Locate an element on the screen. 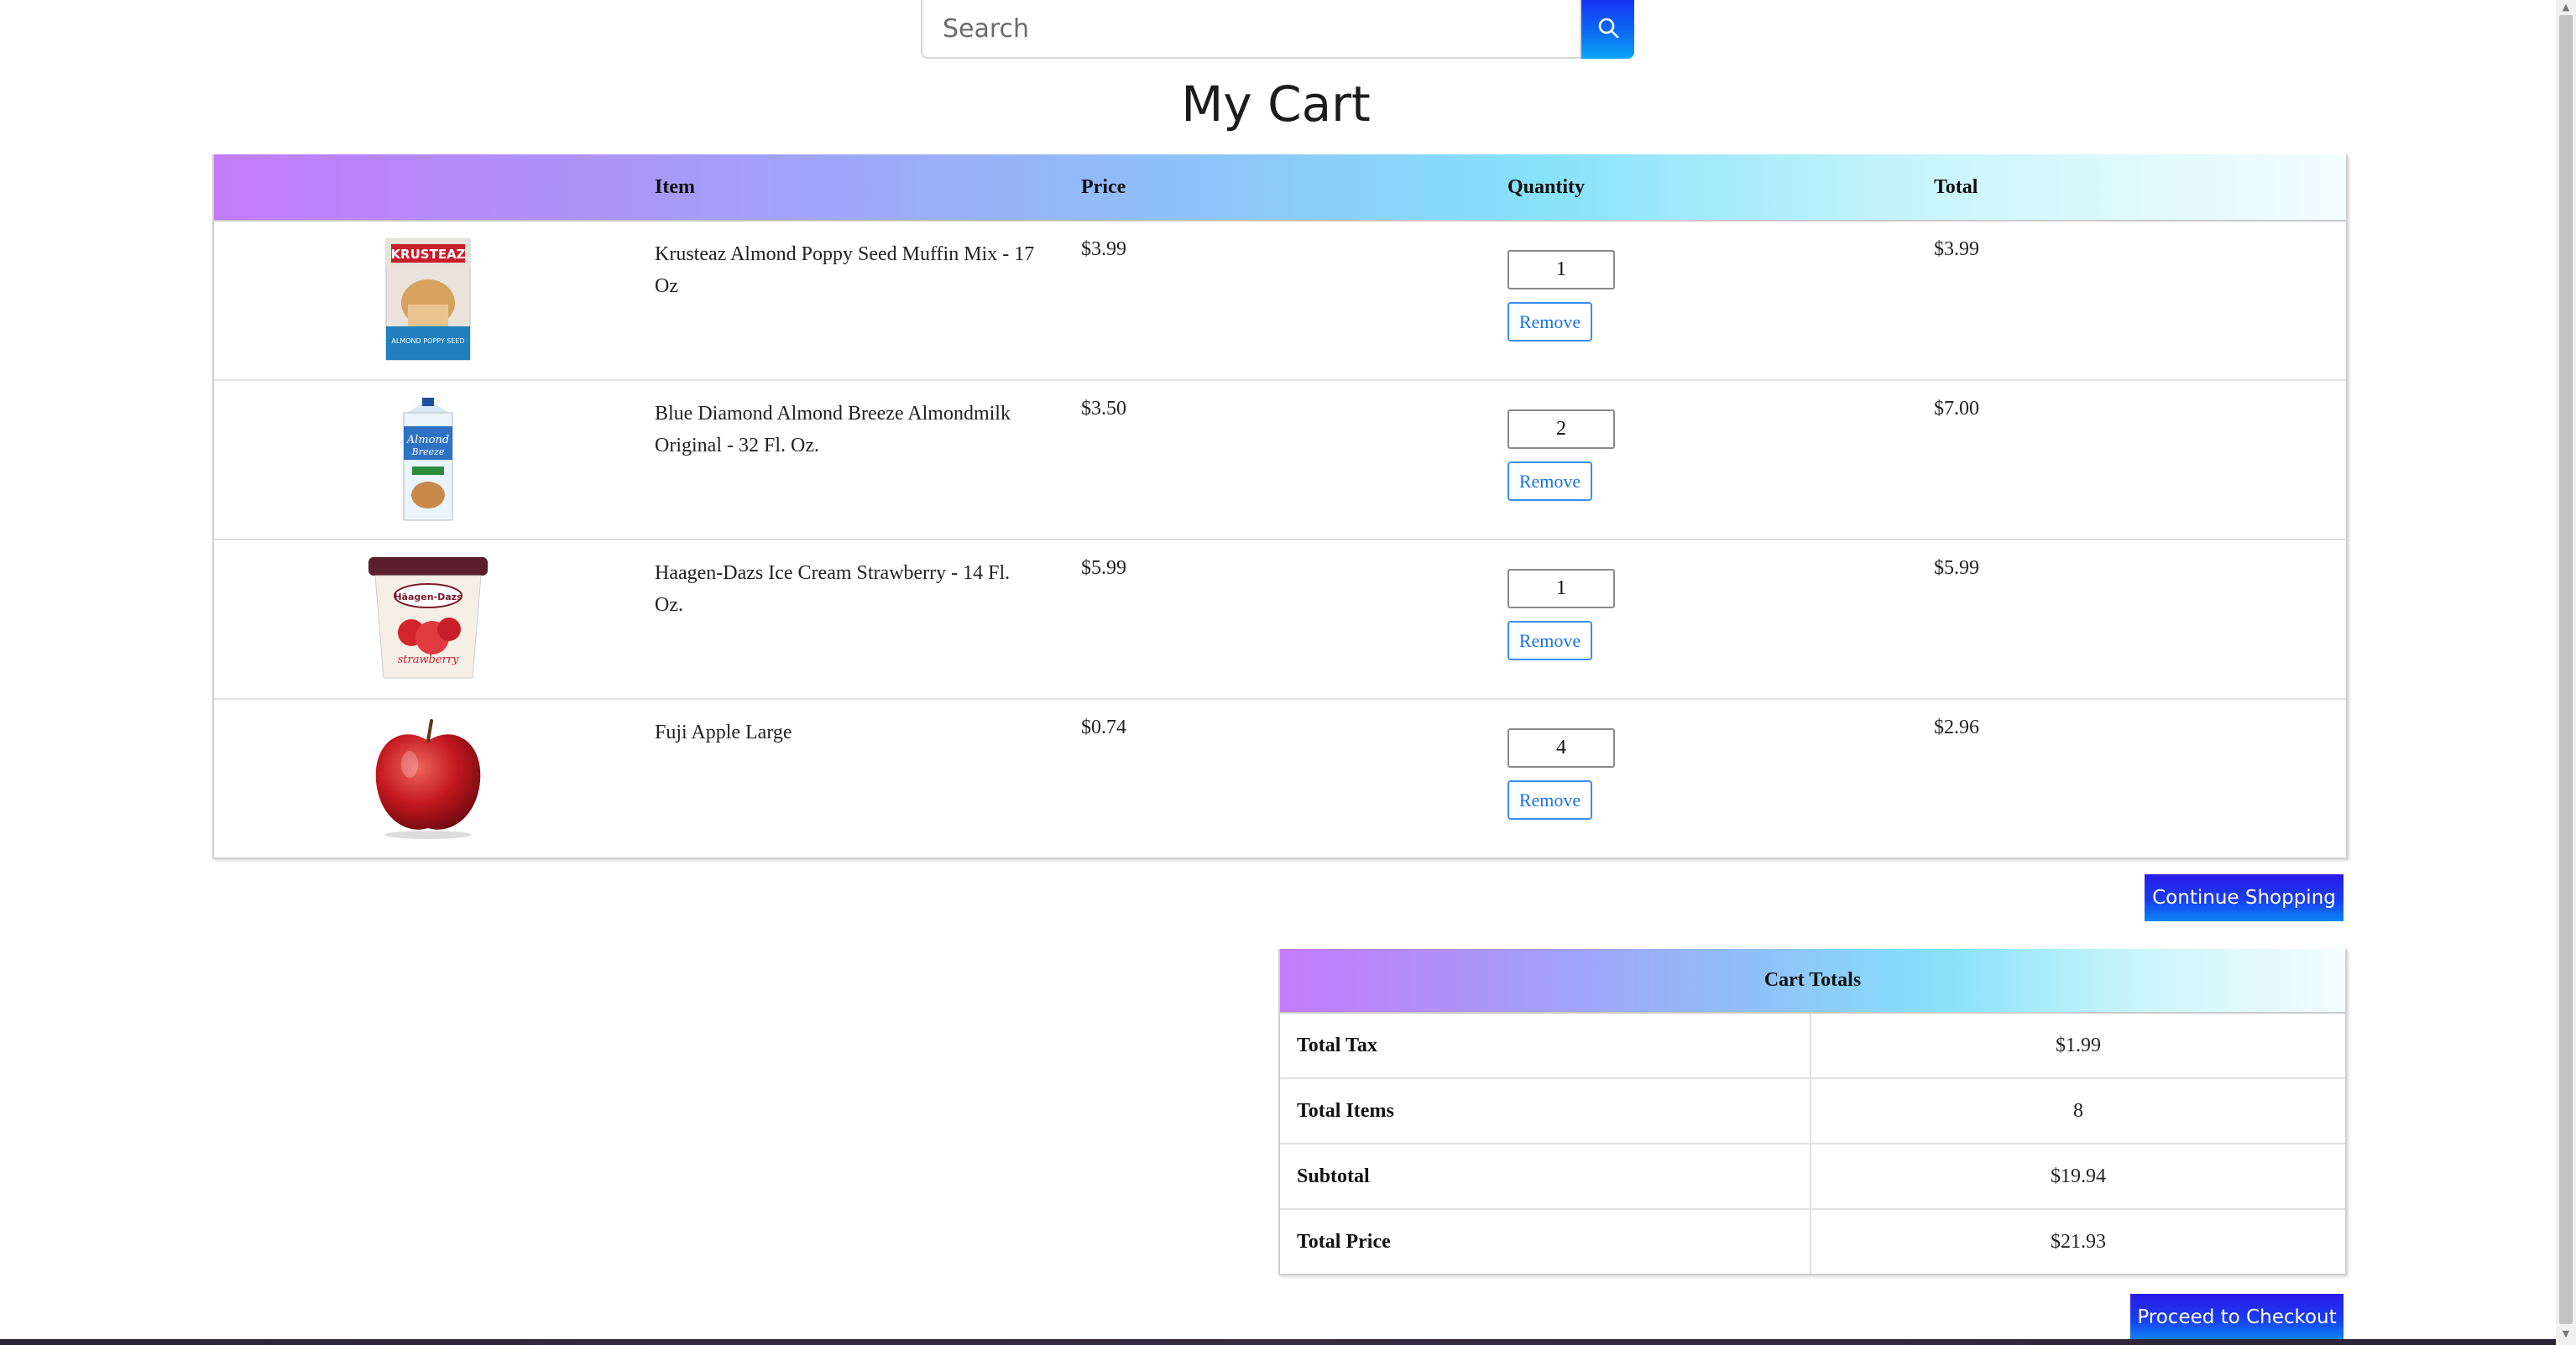 The height and width of the screenshot is (1345, 2576). totals-value: $21.93 is located at coordinates (2078, 1241).